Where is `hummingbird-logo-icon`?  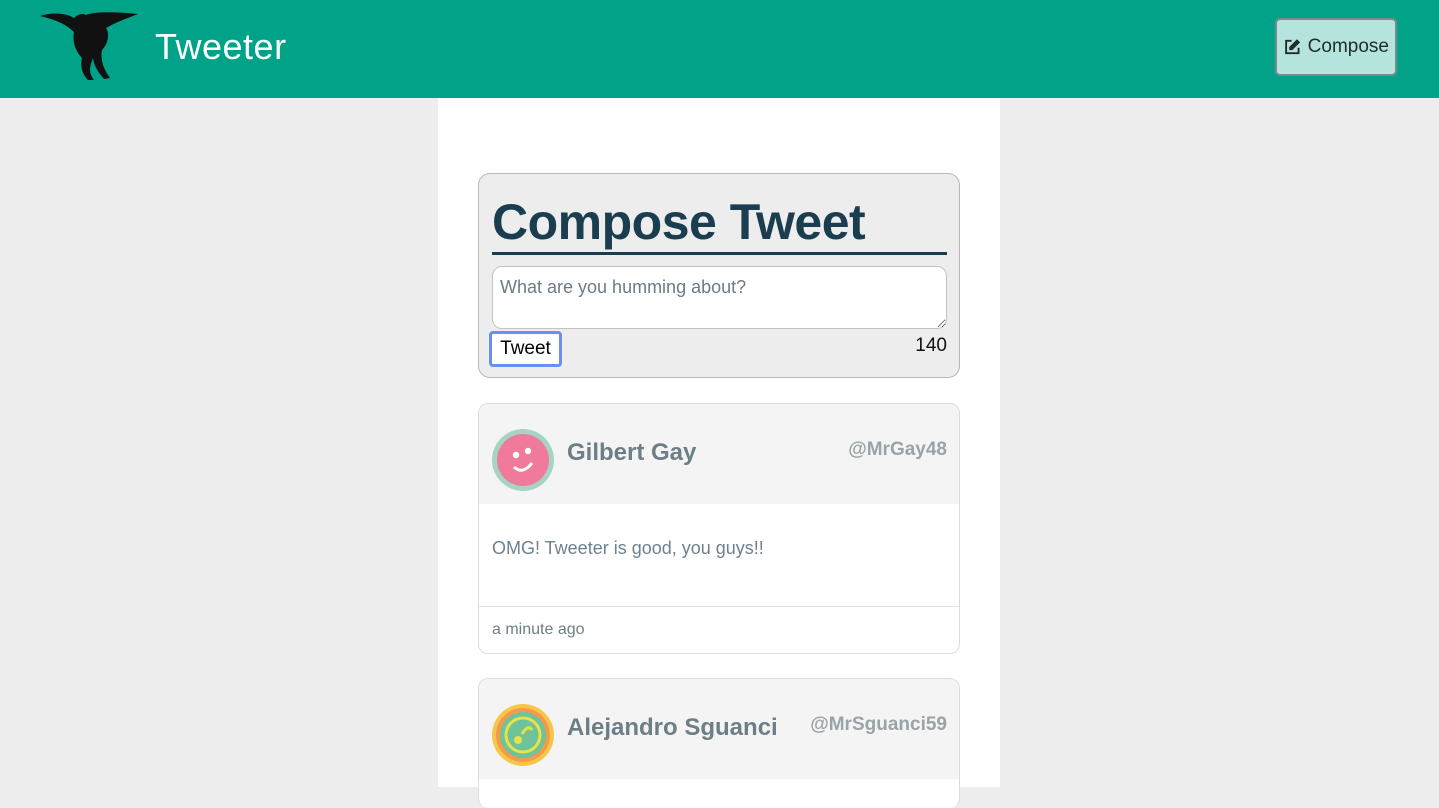
hummingbird-logo-icon is located at coordinates (89, 46).